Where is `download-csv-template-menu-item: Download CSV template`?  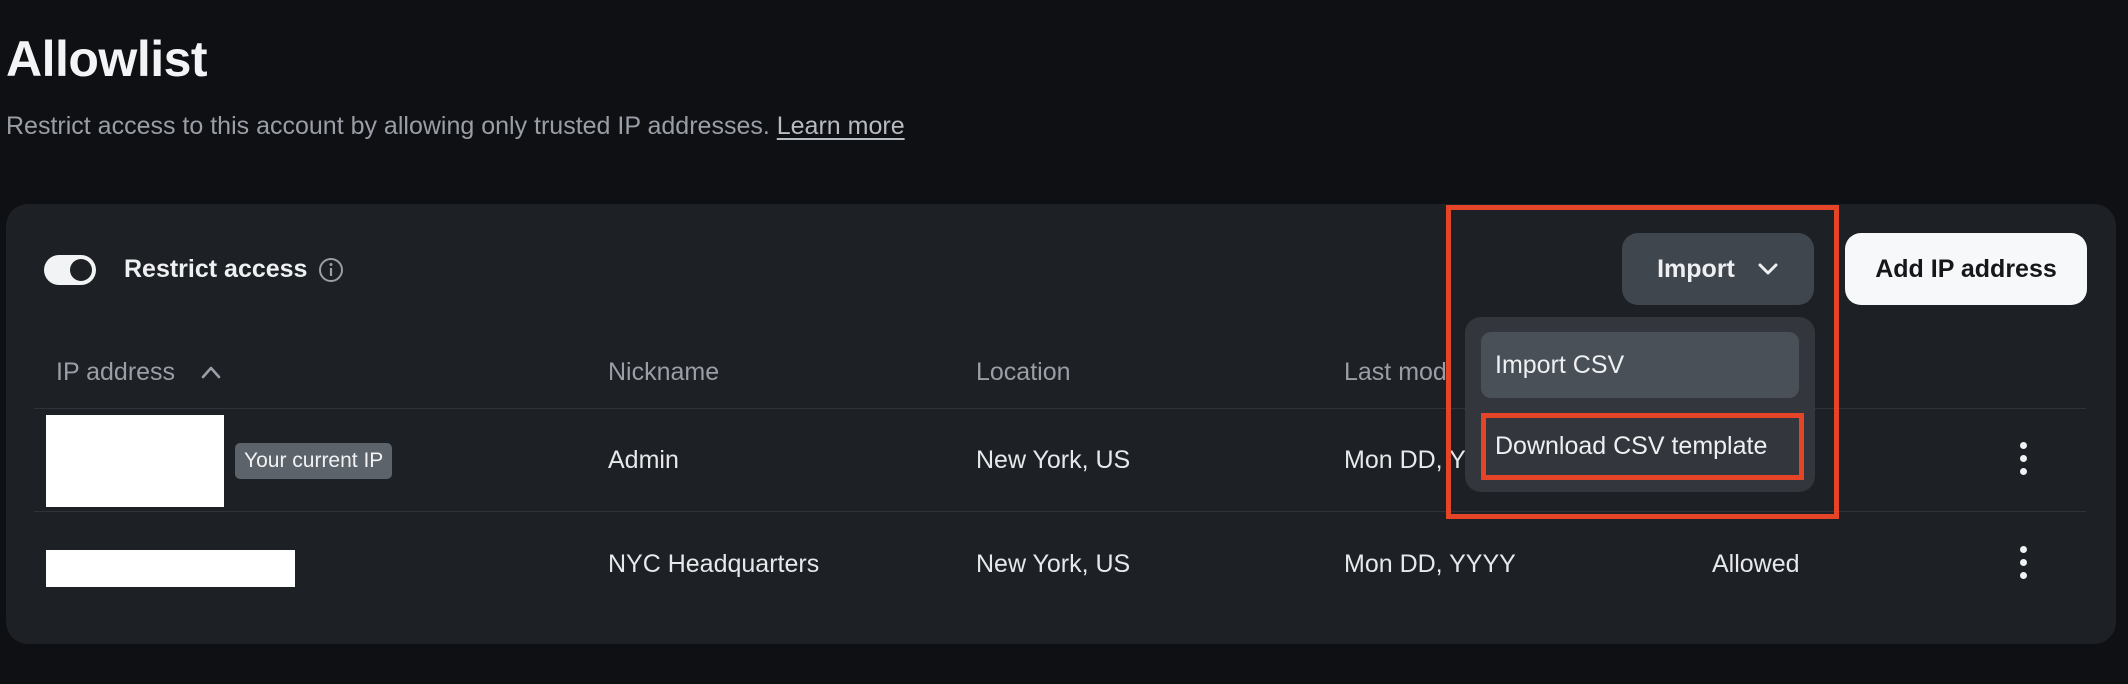
download-csv-template-menu-item: Download CSV template is located at coordinates (1640, 446).